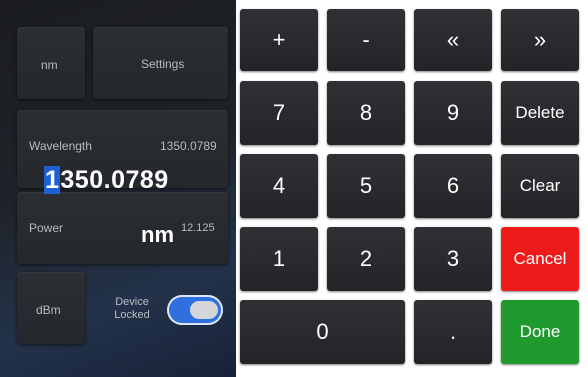  I want to click on unit-button: nm, so click(51, 63).